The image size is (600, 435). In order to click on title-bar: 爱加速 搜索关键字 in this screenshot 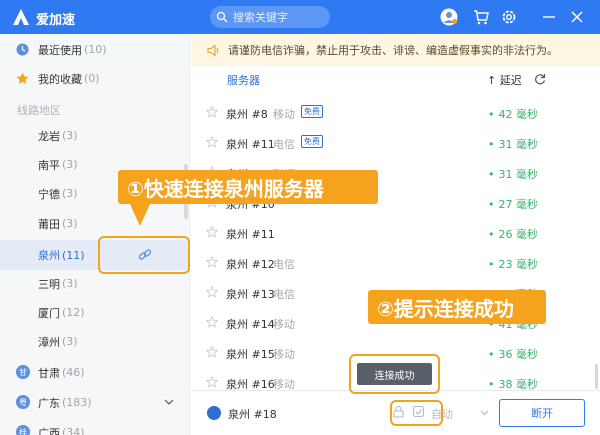, I will do `click(300, 17)`.